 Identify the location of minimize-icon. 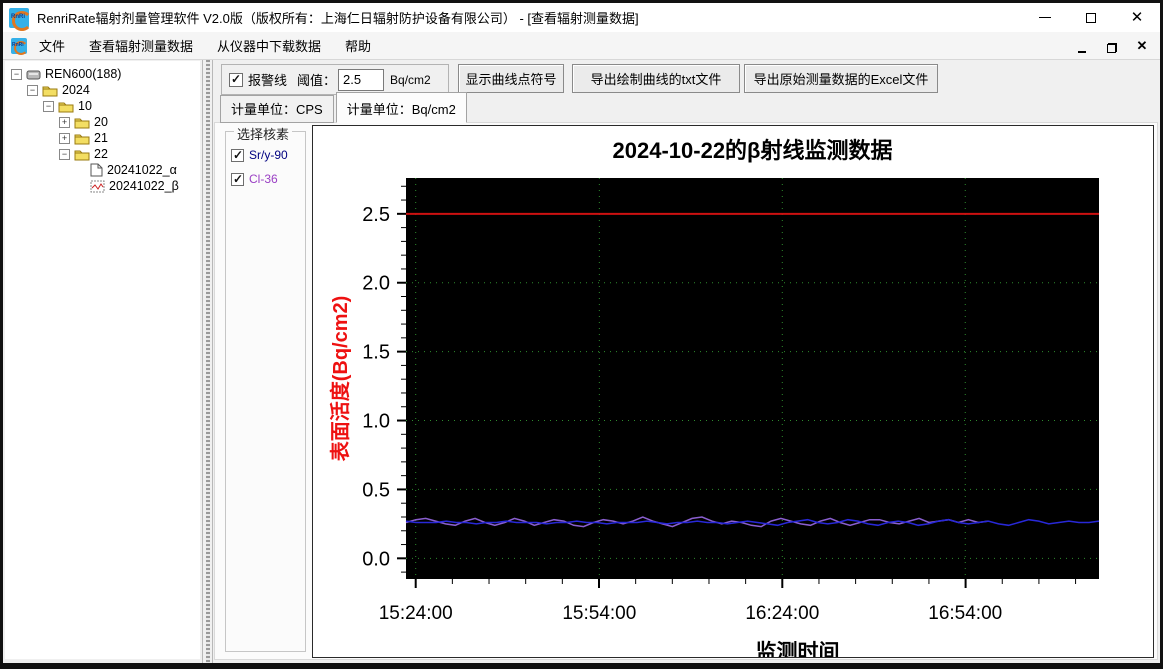
(1045, 17).